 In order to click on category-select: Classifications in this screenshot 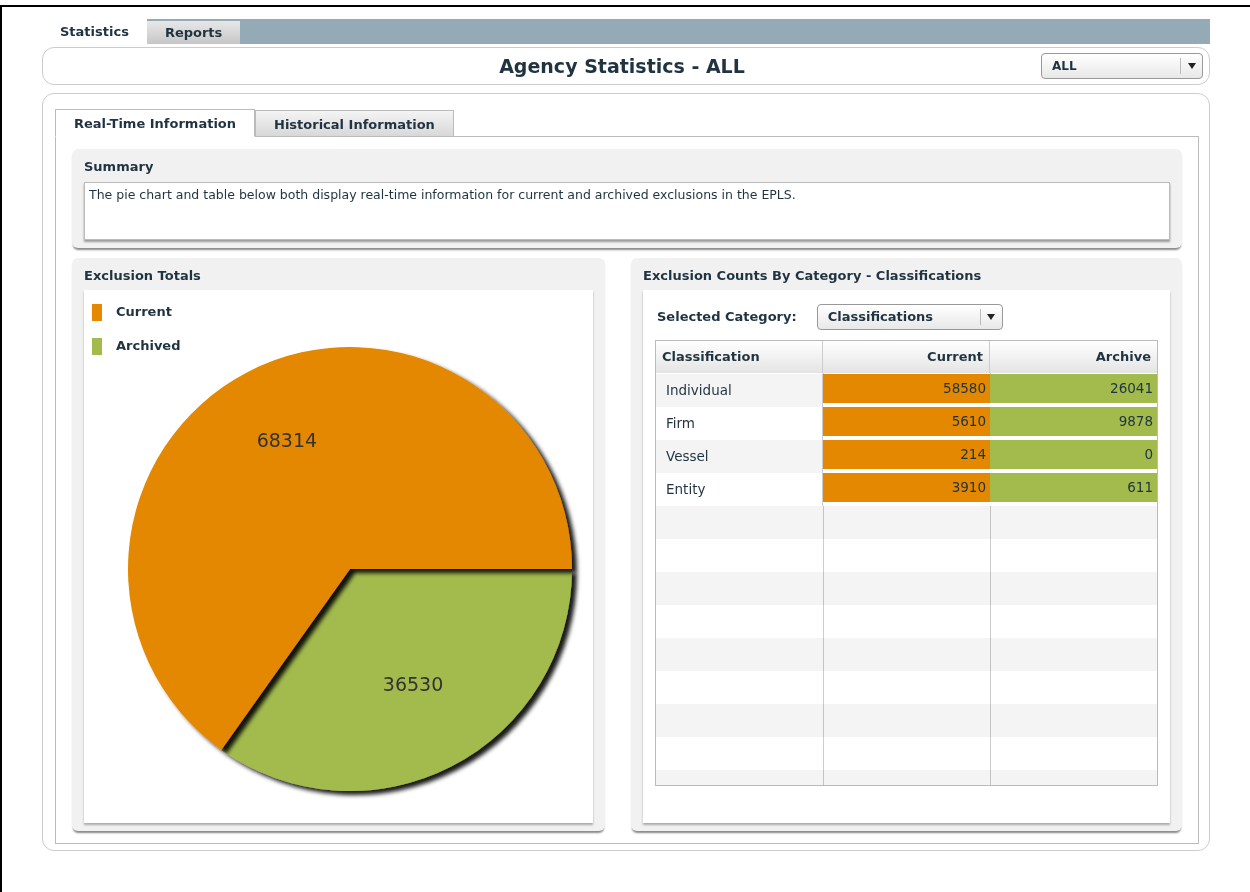, I will do `click(909, 317)`.